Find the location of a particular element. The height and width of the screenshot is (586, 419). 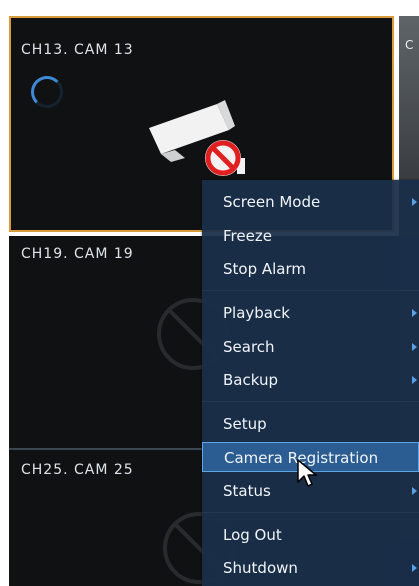

camera-tile-label: CH19. CAM 19 is located at coordinates (77, 254).